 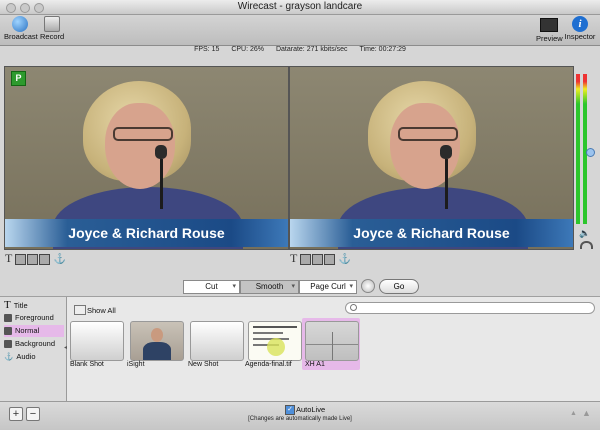 What do you see at coordinates (87, 364) in the screenshot?
I see `shot-label: Blank Shot` at bounding box center [87, 364].